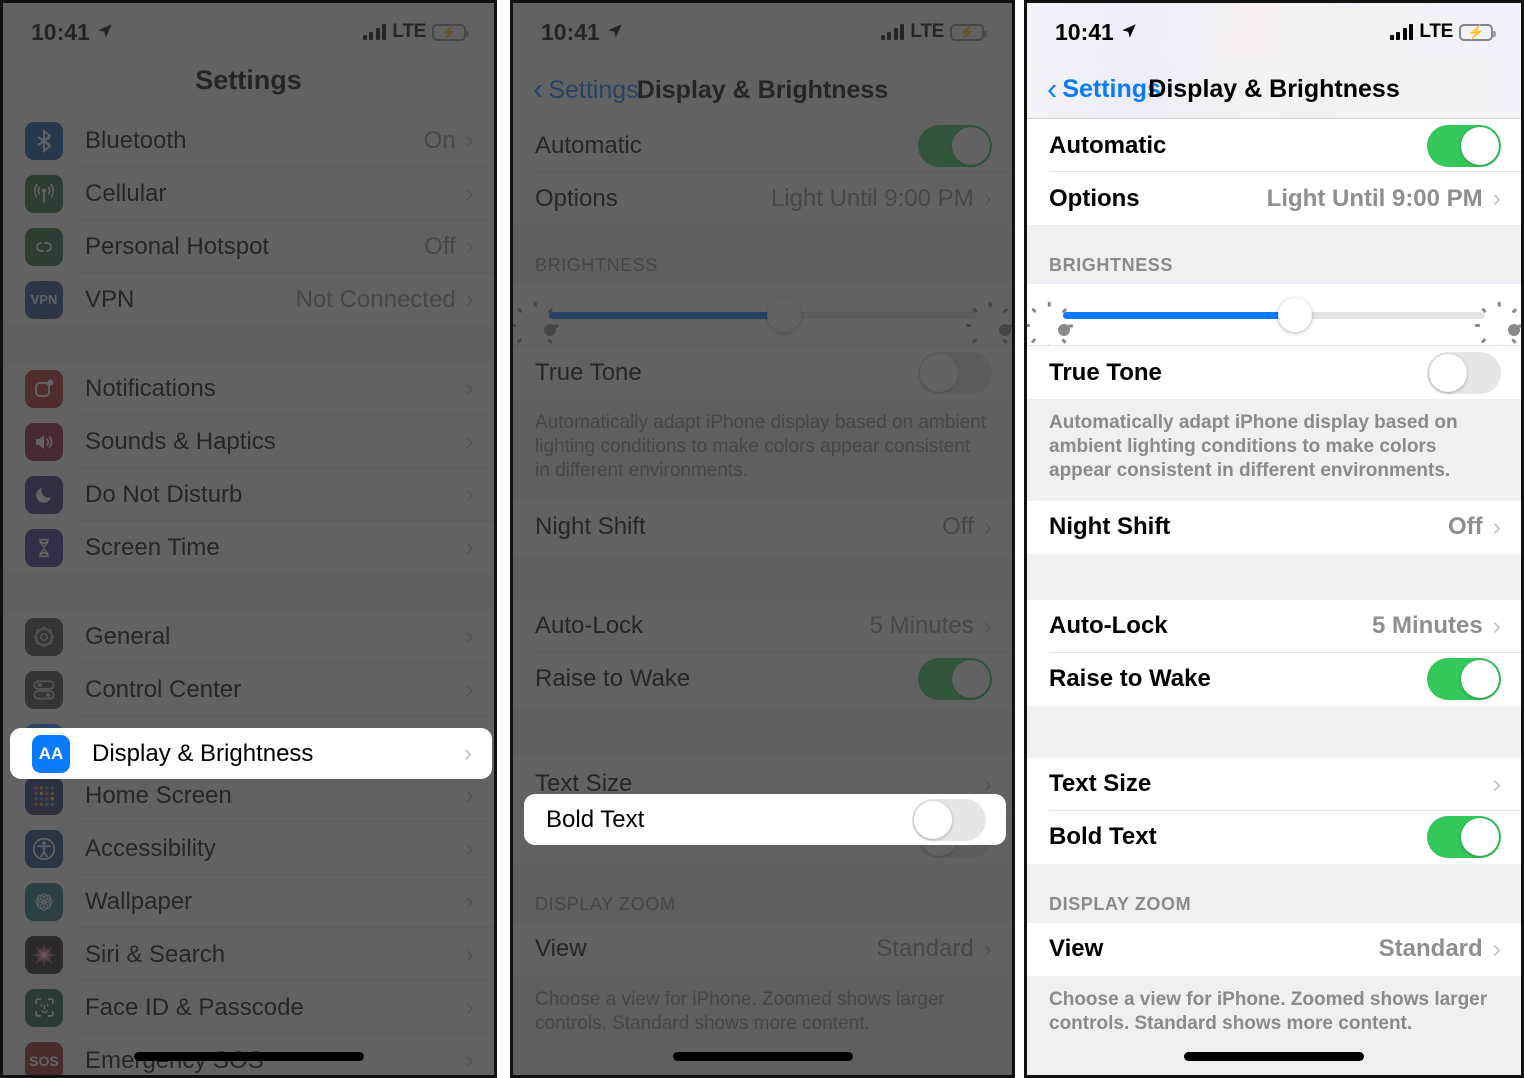  What do you see at coordinates (44, 1058) in the screenshot?
I see `sos-icon: SOS` at bounding box center [44, 1058].